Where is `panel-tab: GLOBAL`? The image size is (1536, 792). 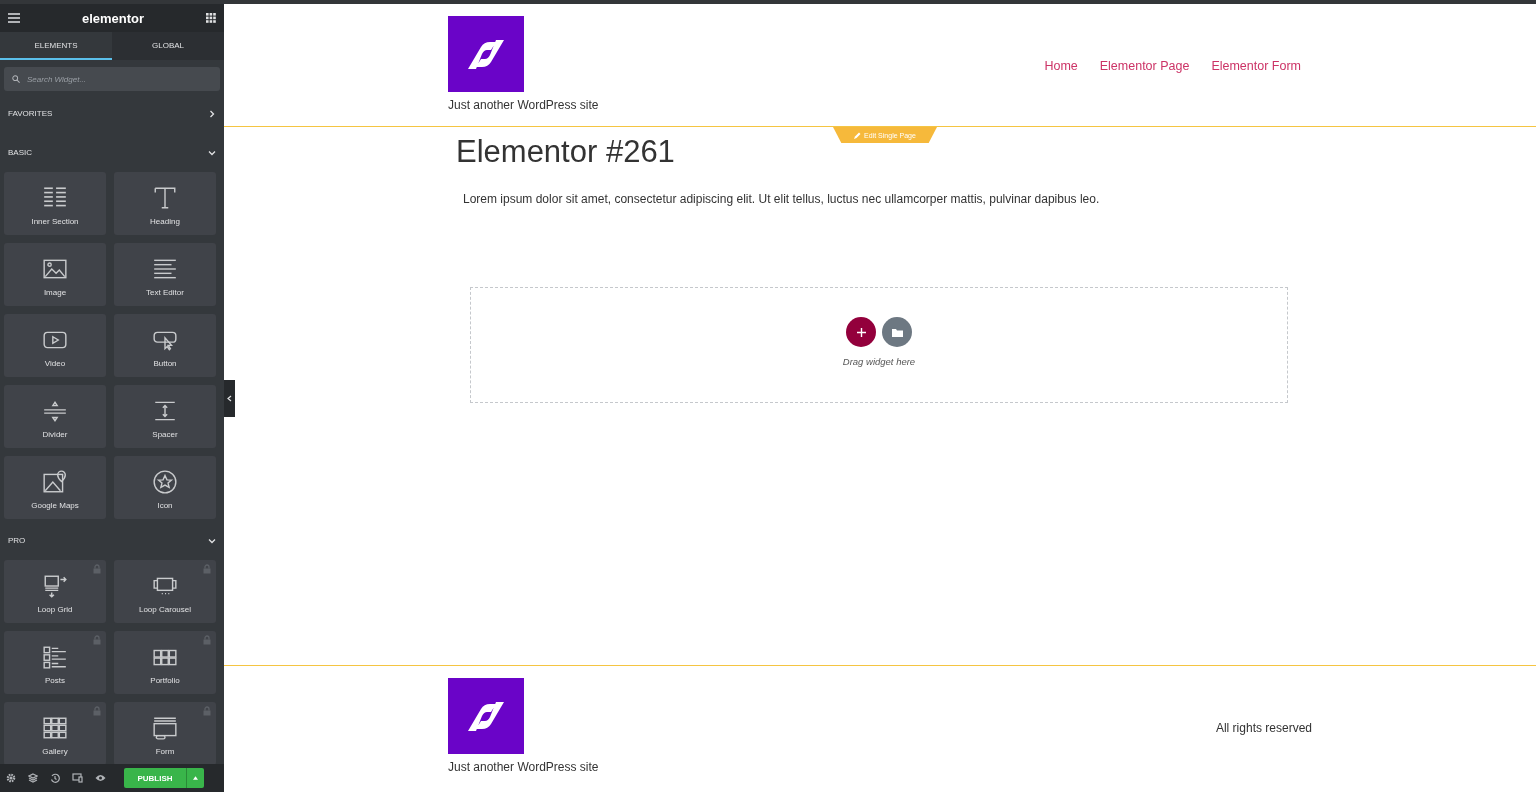
panel-tab: GLOBAL is located at coordinates (168, 46).